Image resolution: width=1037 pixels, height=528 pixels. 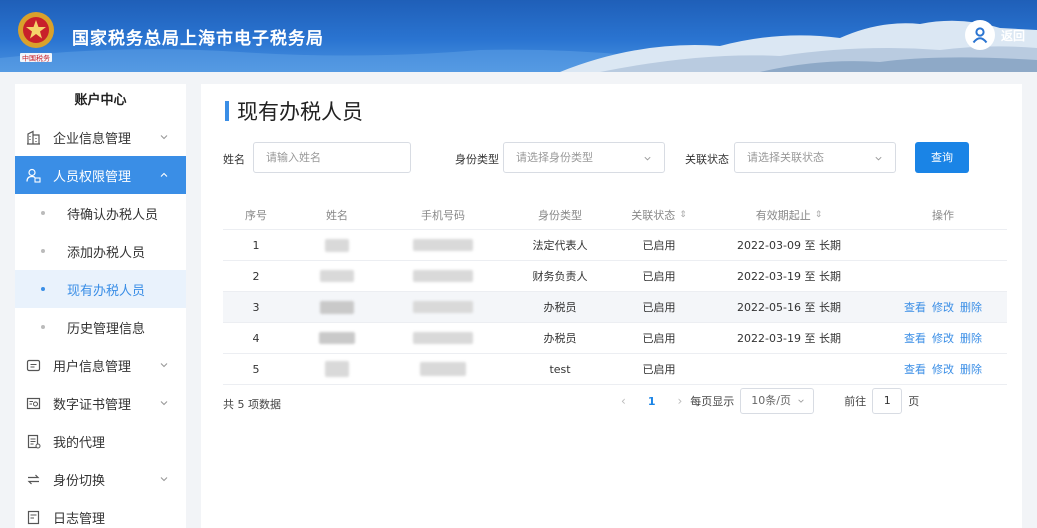 I want to click on table-header-row: 序号 姓名 手机号码 身份类型 关联状态 ⇕ 有效期起止 ⇕ 操作, so click(x=615, y=215).